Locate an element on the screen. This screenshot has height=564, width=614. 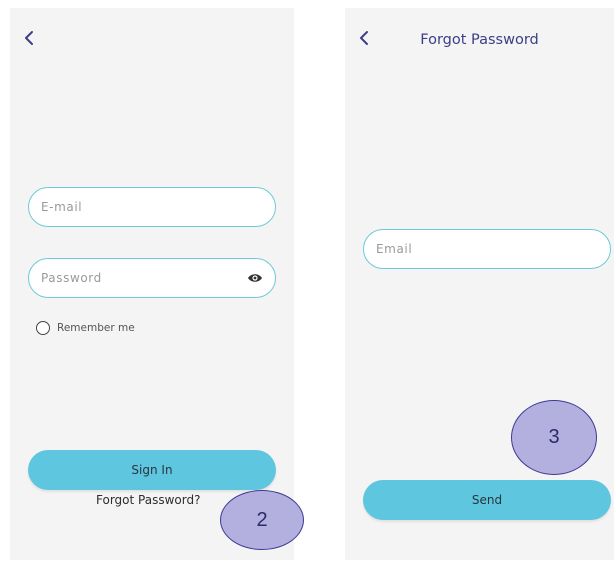
send-button: Send is located at coordinates (487, 500).